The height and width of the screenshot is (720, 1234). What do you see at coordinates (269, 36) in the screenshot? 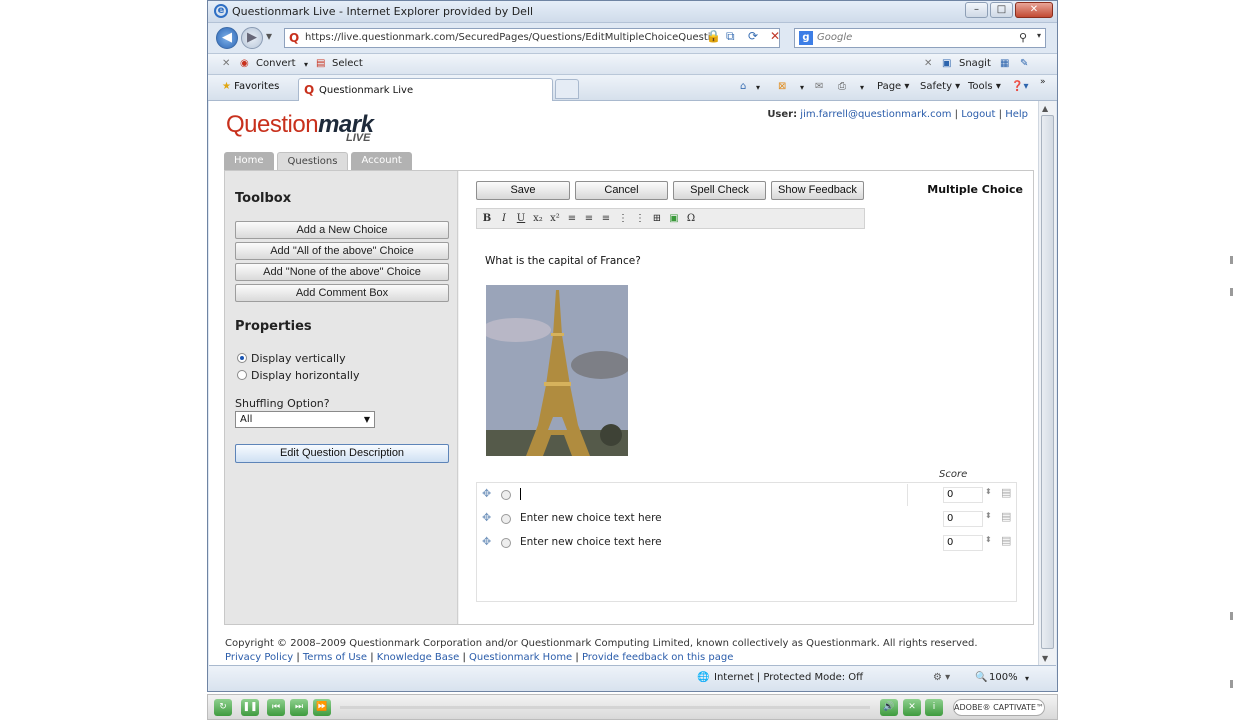
I see `history-dropdown-icon: ▾` at bounding box center [269, 36].